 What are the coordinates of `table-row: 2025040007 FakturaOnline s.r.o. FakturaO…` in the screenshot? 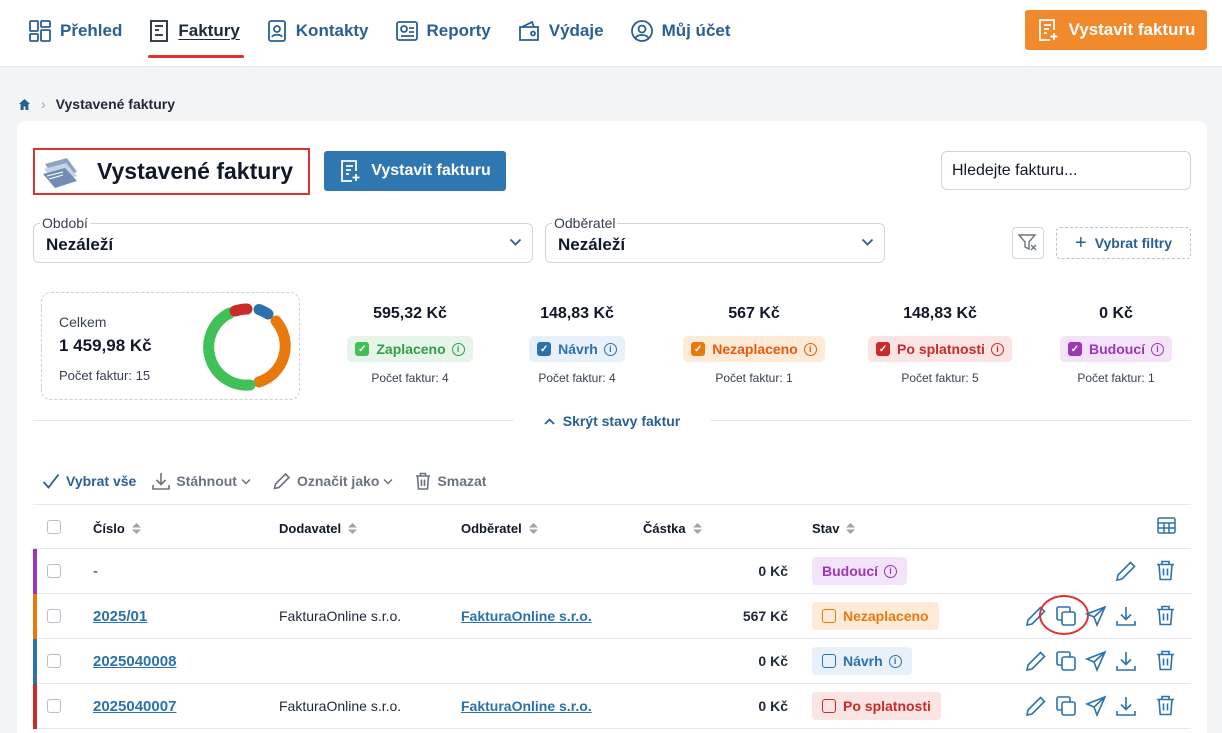 It's located at (612, 706).